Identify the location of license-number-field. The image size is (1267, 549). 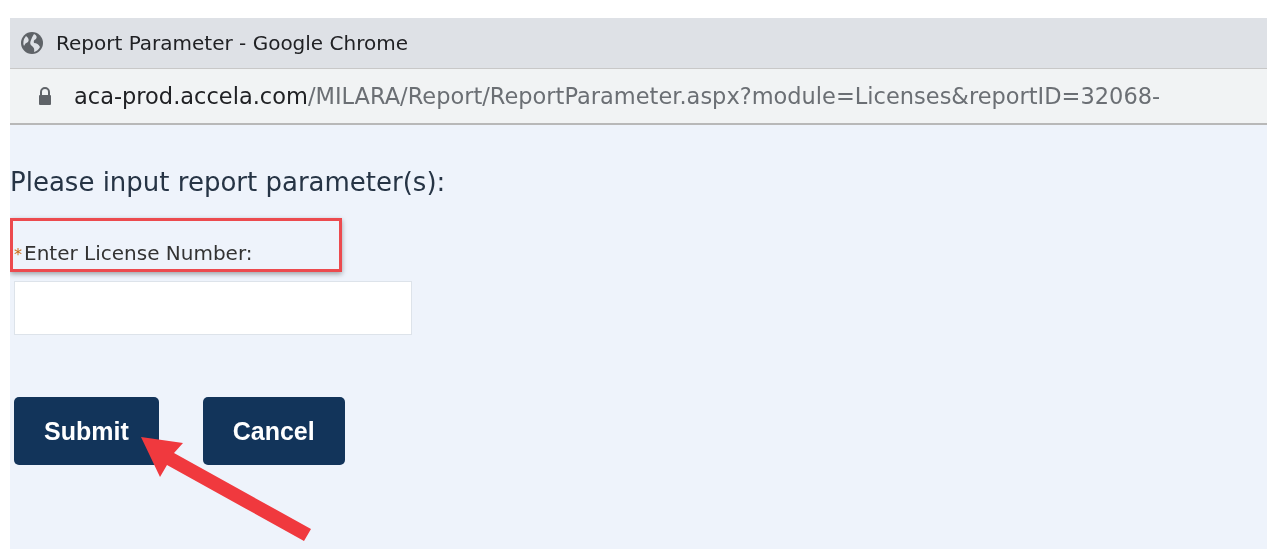
(213, 308).